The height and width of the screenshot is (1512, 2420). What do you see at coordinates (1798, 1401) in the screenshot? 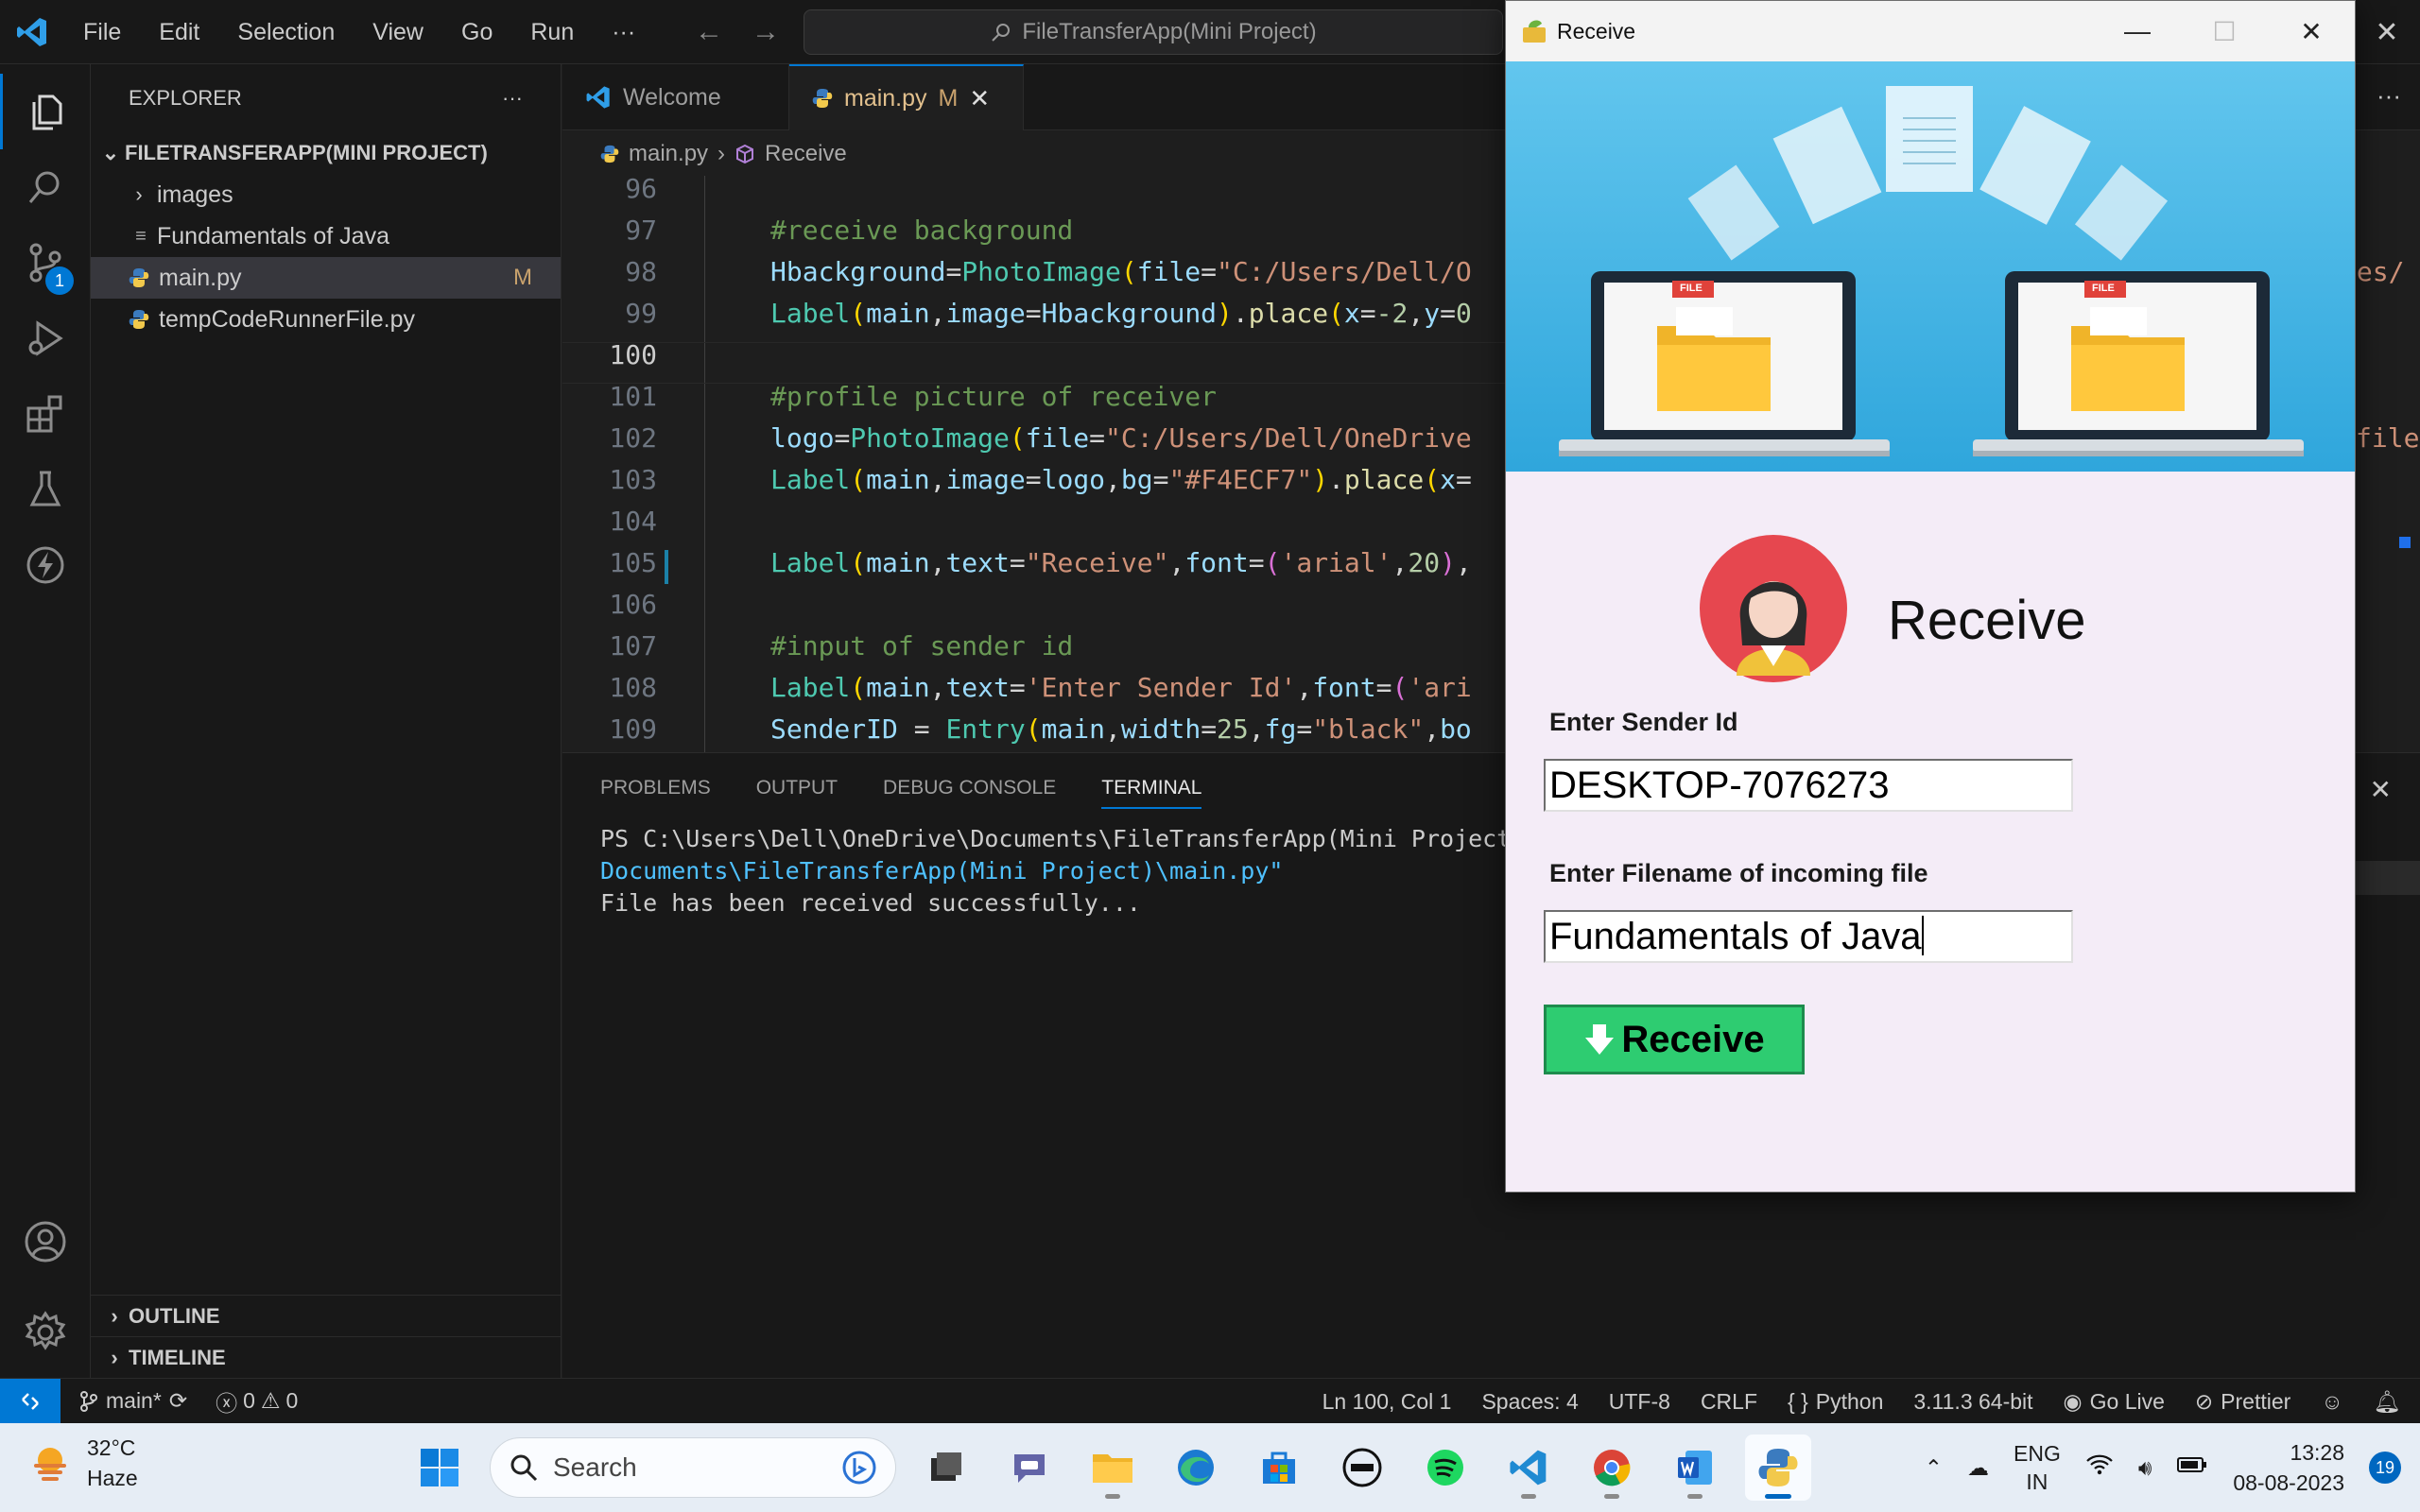
I see `braces-icon: { }` at bounding box center [1798, 1401].